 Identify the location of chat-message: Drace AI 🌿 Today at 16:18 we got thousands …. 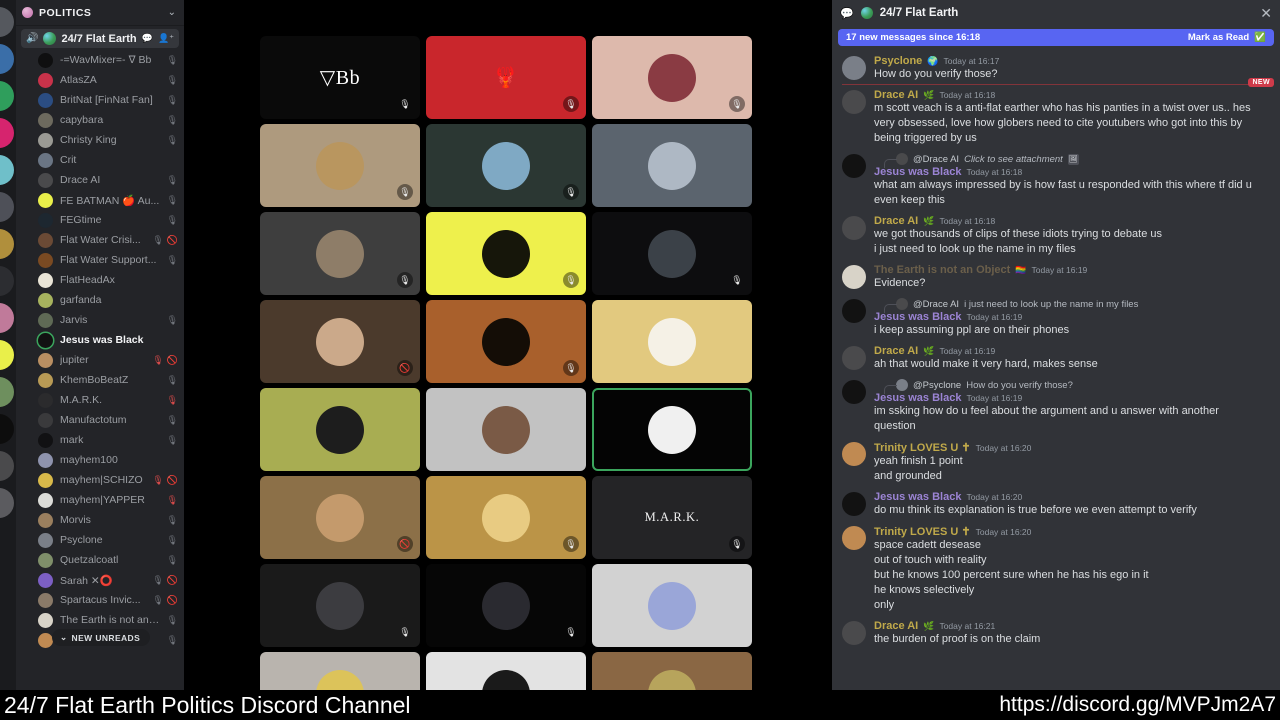
(1056, 234).